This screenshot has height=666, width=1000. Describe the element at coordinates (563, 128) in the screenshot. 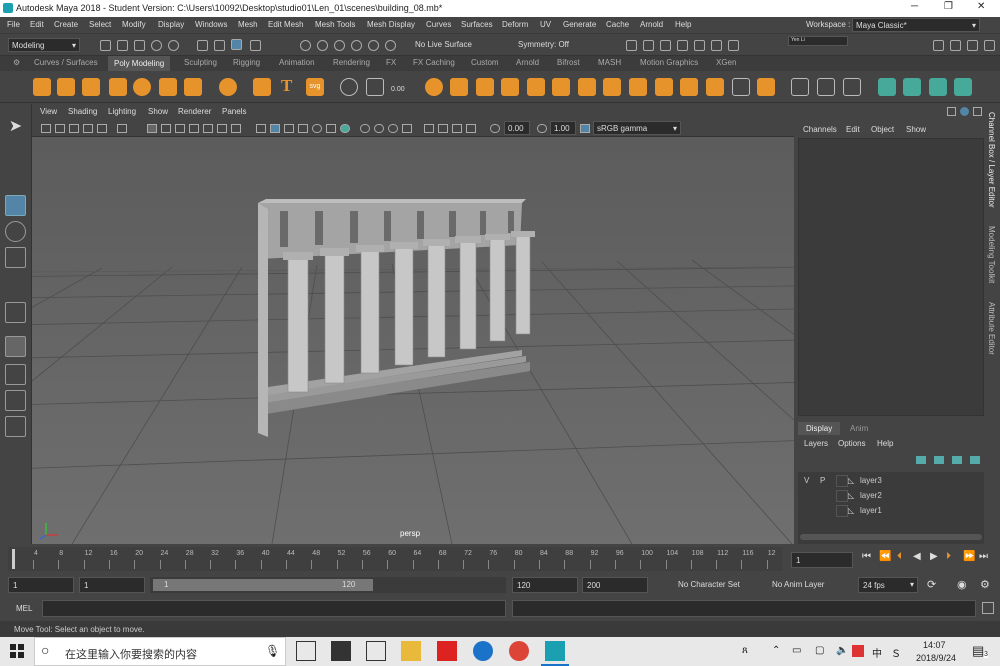

I see `gamma-field: 1.00` at that location.